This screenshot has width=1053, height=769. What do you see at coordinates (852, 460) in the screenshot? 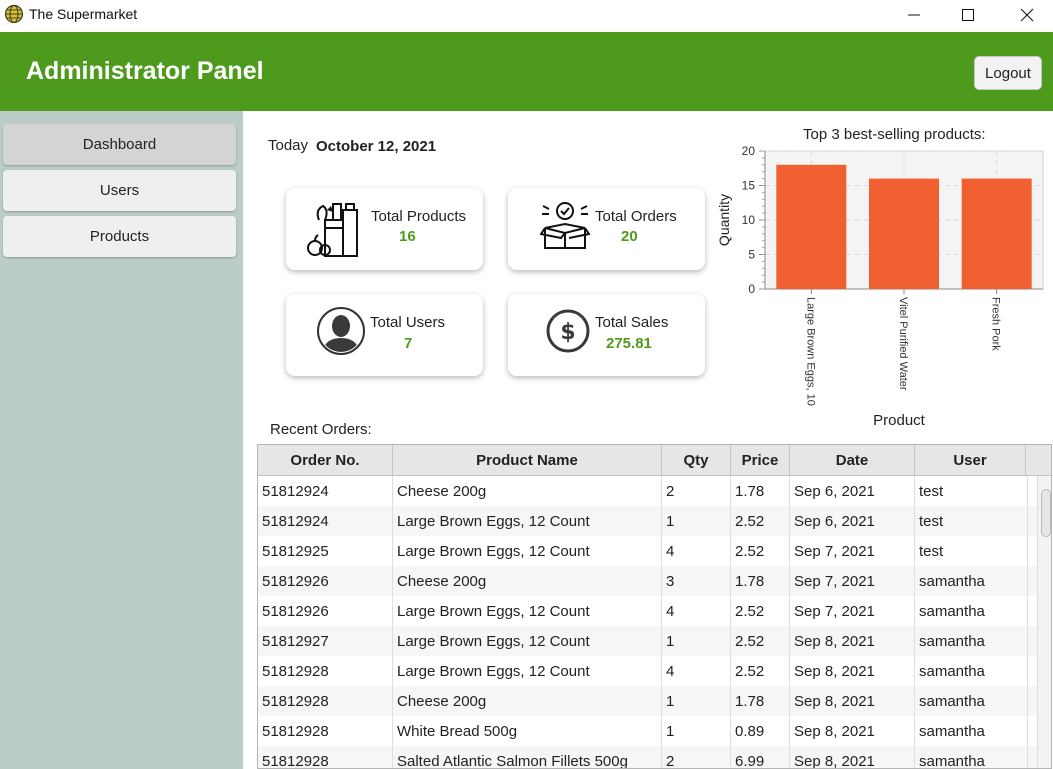
I see `column-header-date: Date` at bounding box center [852, 460].